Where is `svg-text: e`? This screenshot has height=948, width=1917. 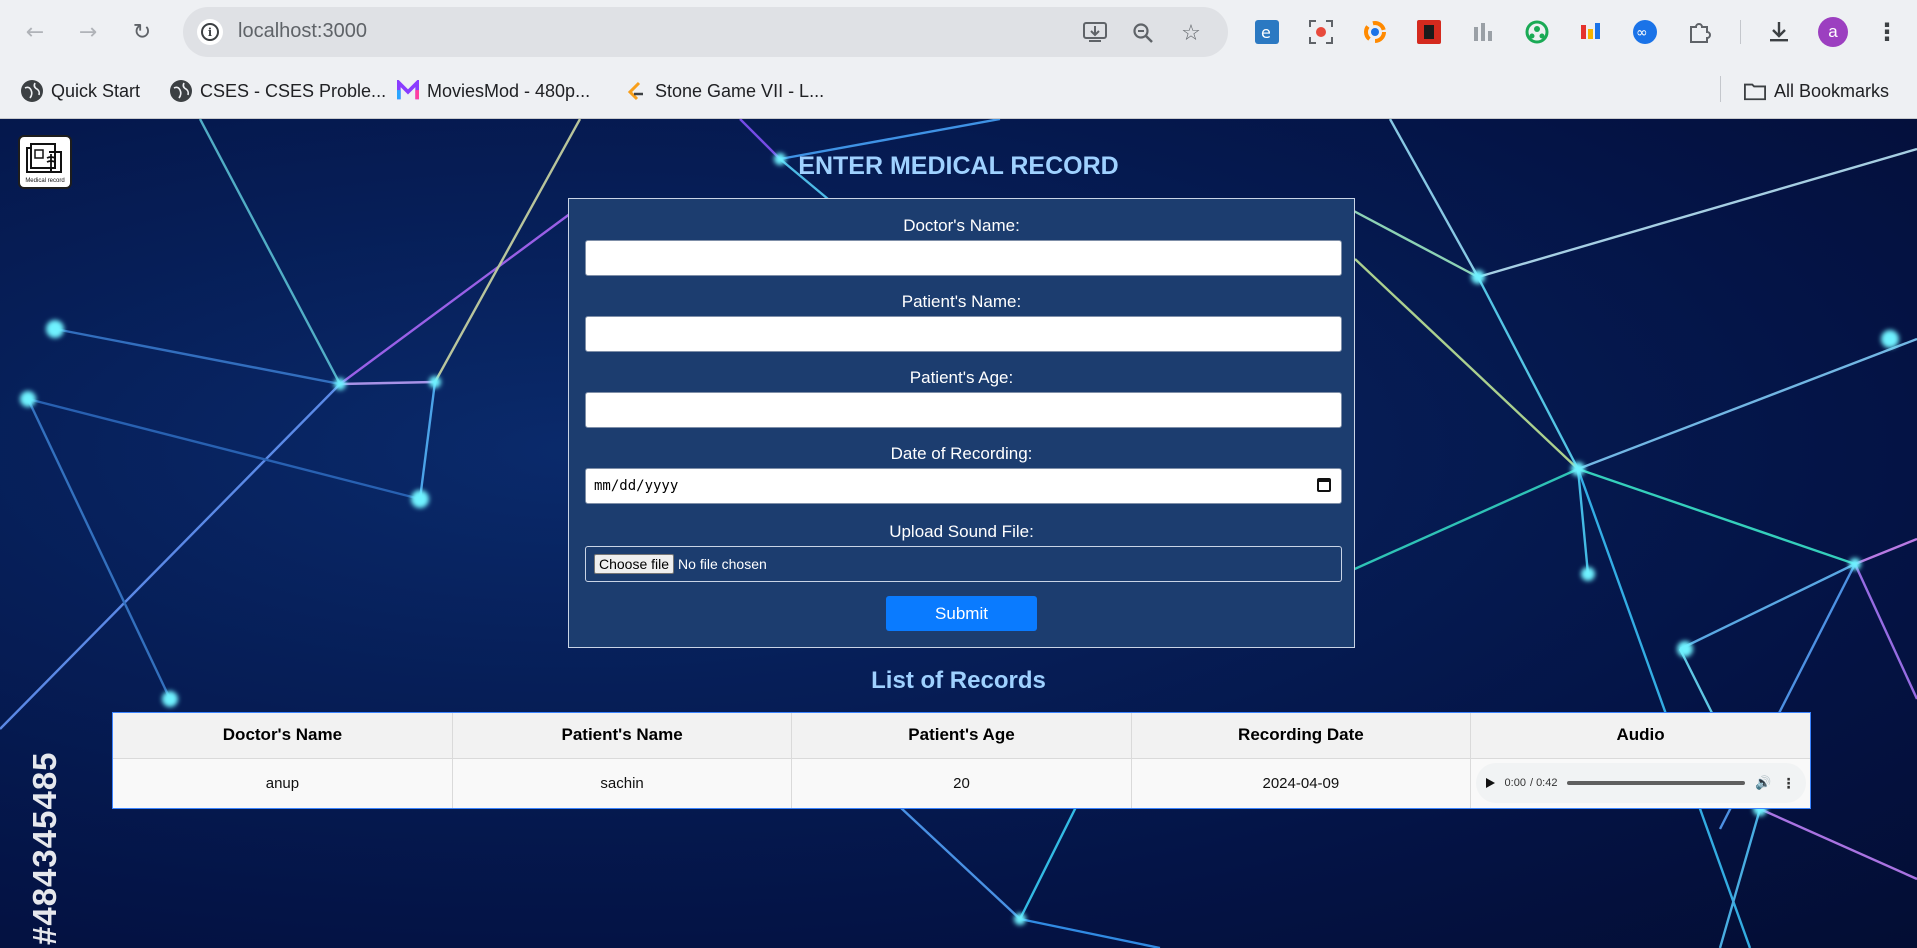
svg-text: e is located at coordinates (1266, 32).